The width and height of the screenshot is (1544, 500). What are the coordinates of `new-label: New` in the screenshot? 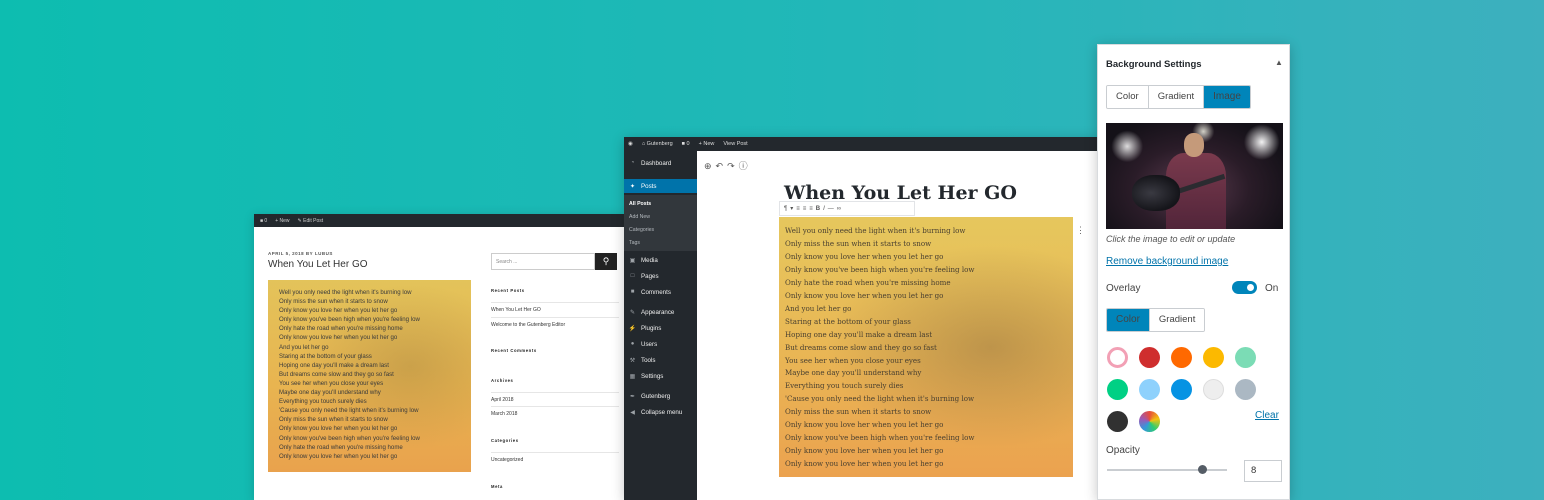 It's located at (709, 144).